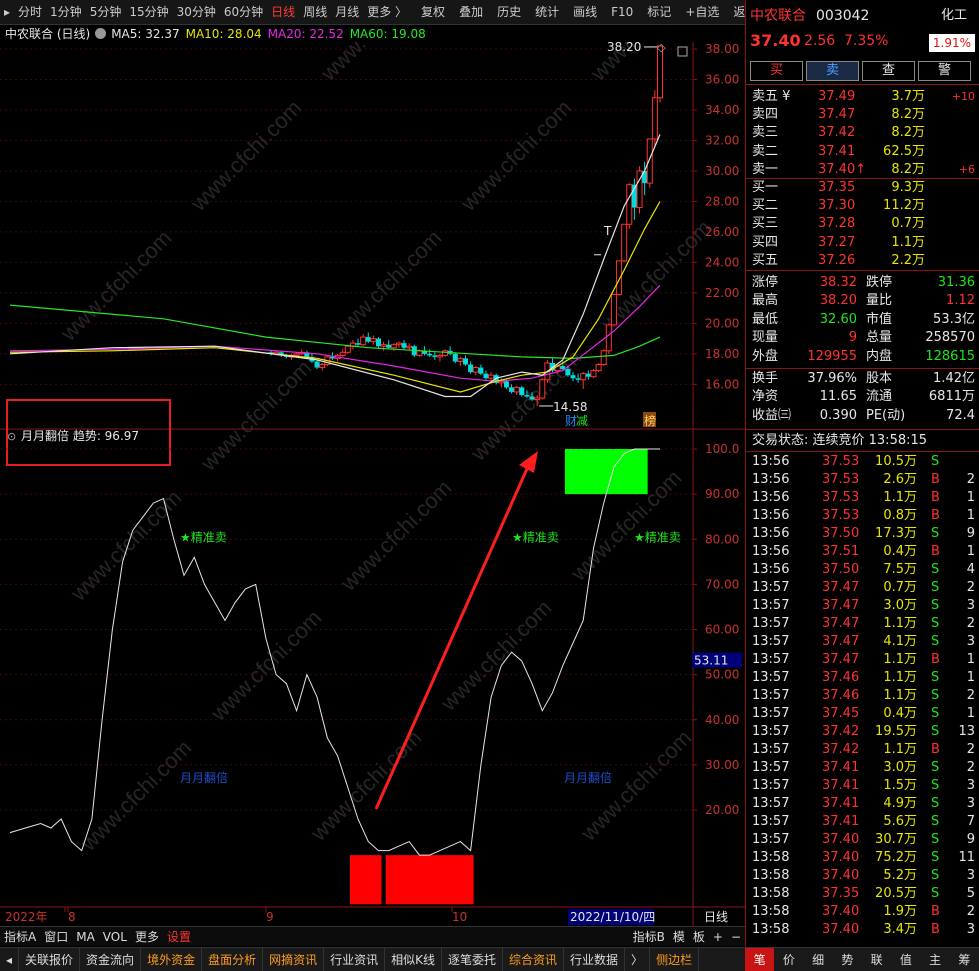 The width and height of the screenshot is (979, 971). I want to click on list-marker: 榜, so click(650, 420).